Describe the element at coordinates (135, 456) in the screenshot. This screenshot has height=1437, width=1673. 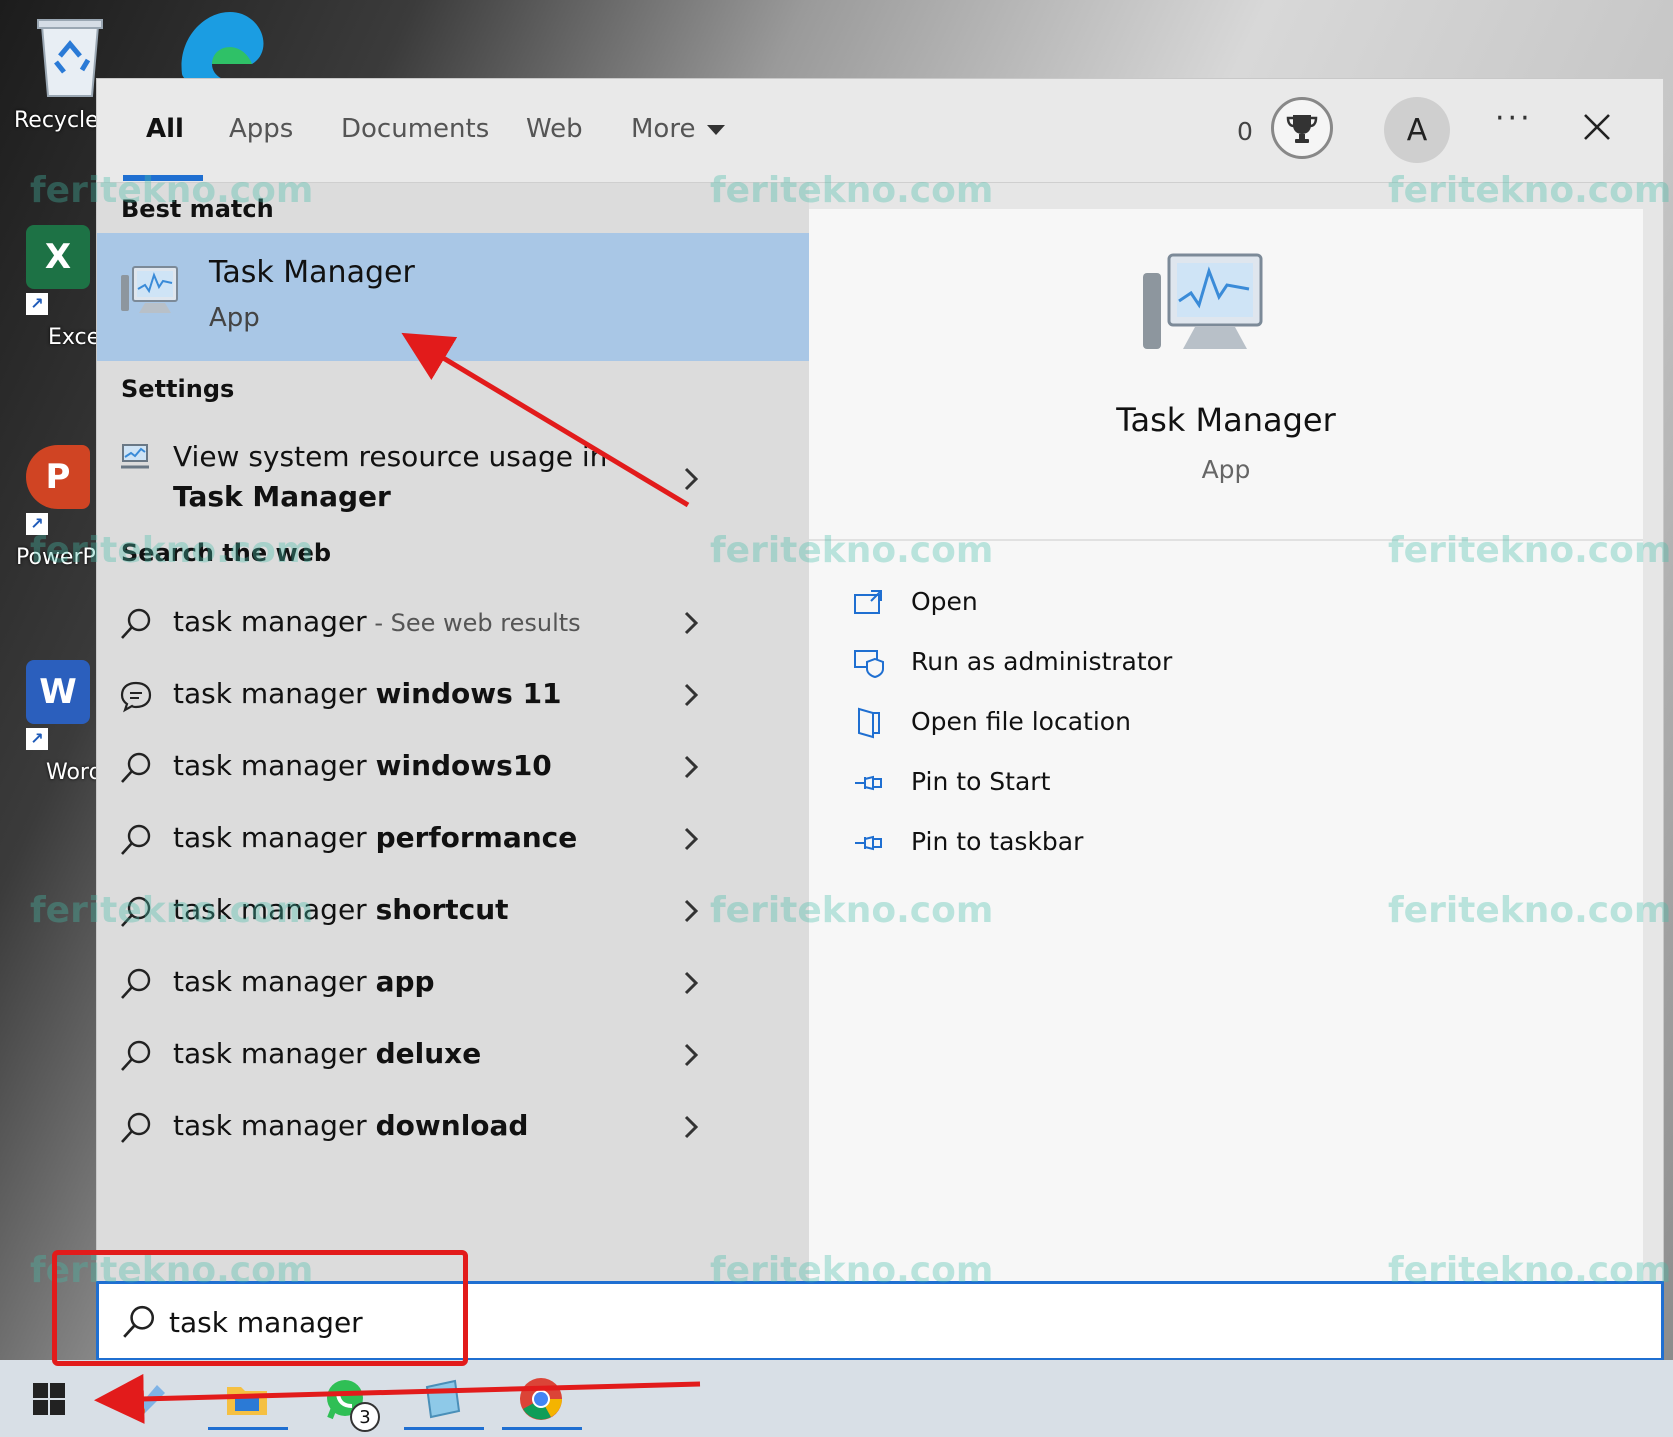
I see `settings-monitor-icon` at that location.